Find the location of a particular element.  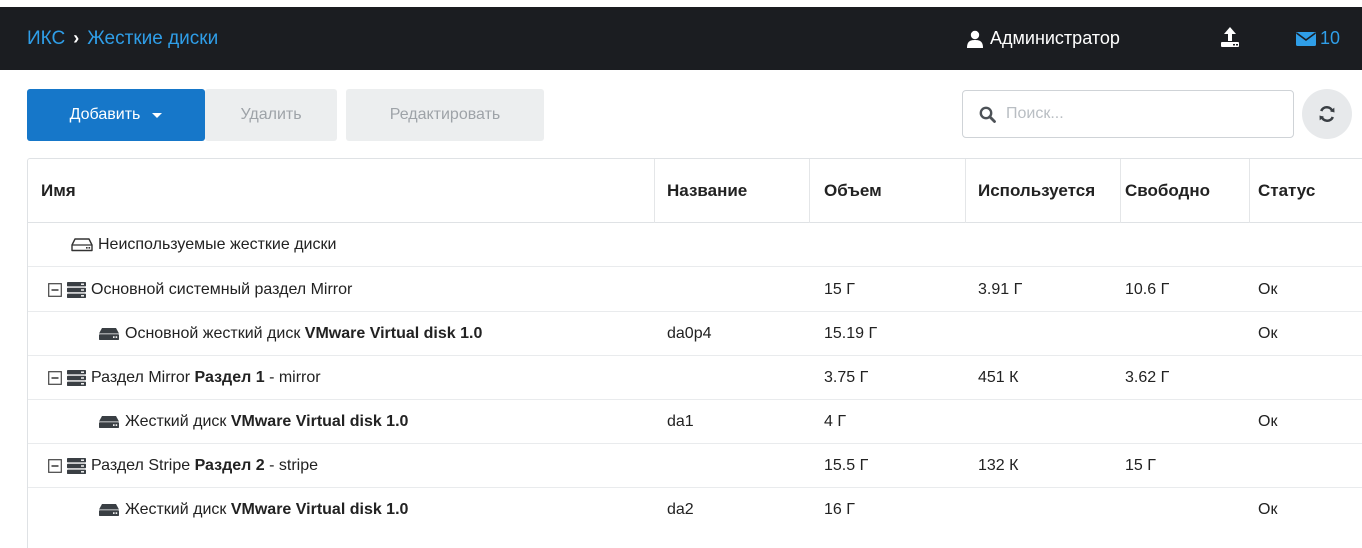

row-used: 451 К is located at coordinates (998, 377).